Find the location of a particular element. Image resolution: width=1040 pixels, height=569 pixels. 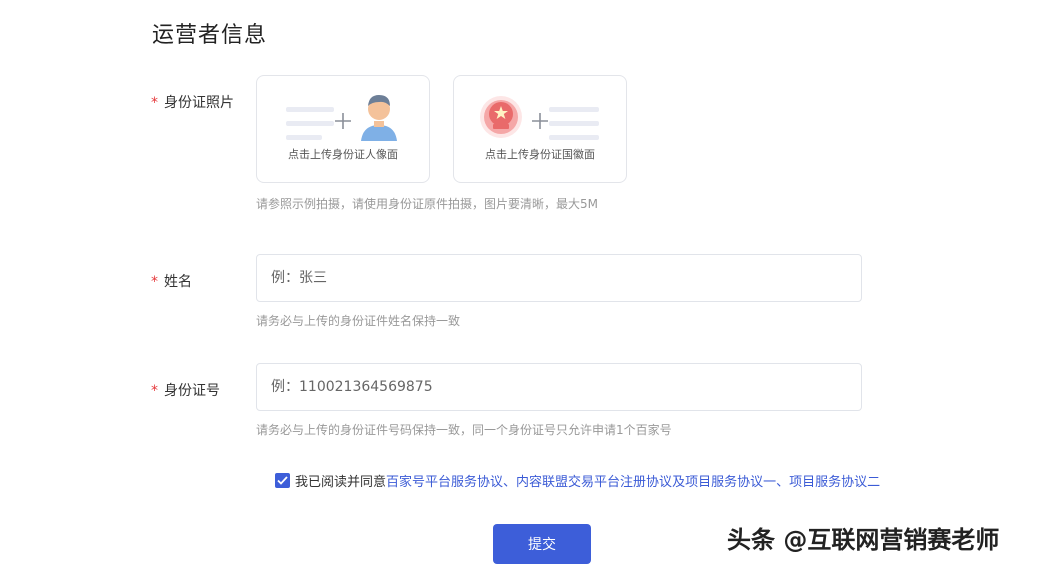

checkmark-icon is located at coordinates (282, 480).